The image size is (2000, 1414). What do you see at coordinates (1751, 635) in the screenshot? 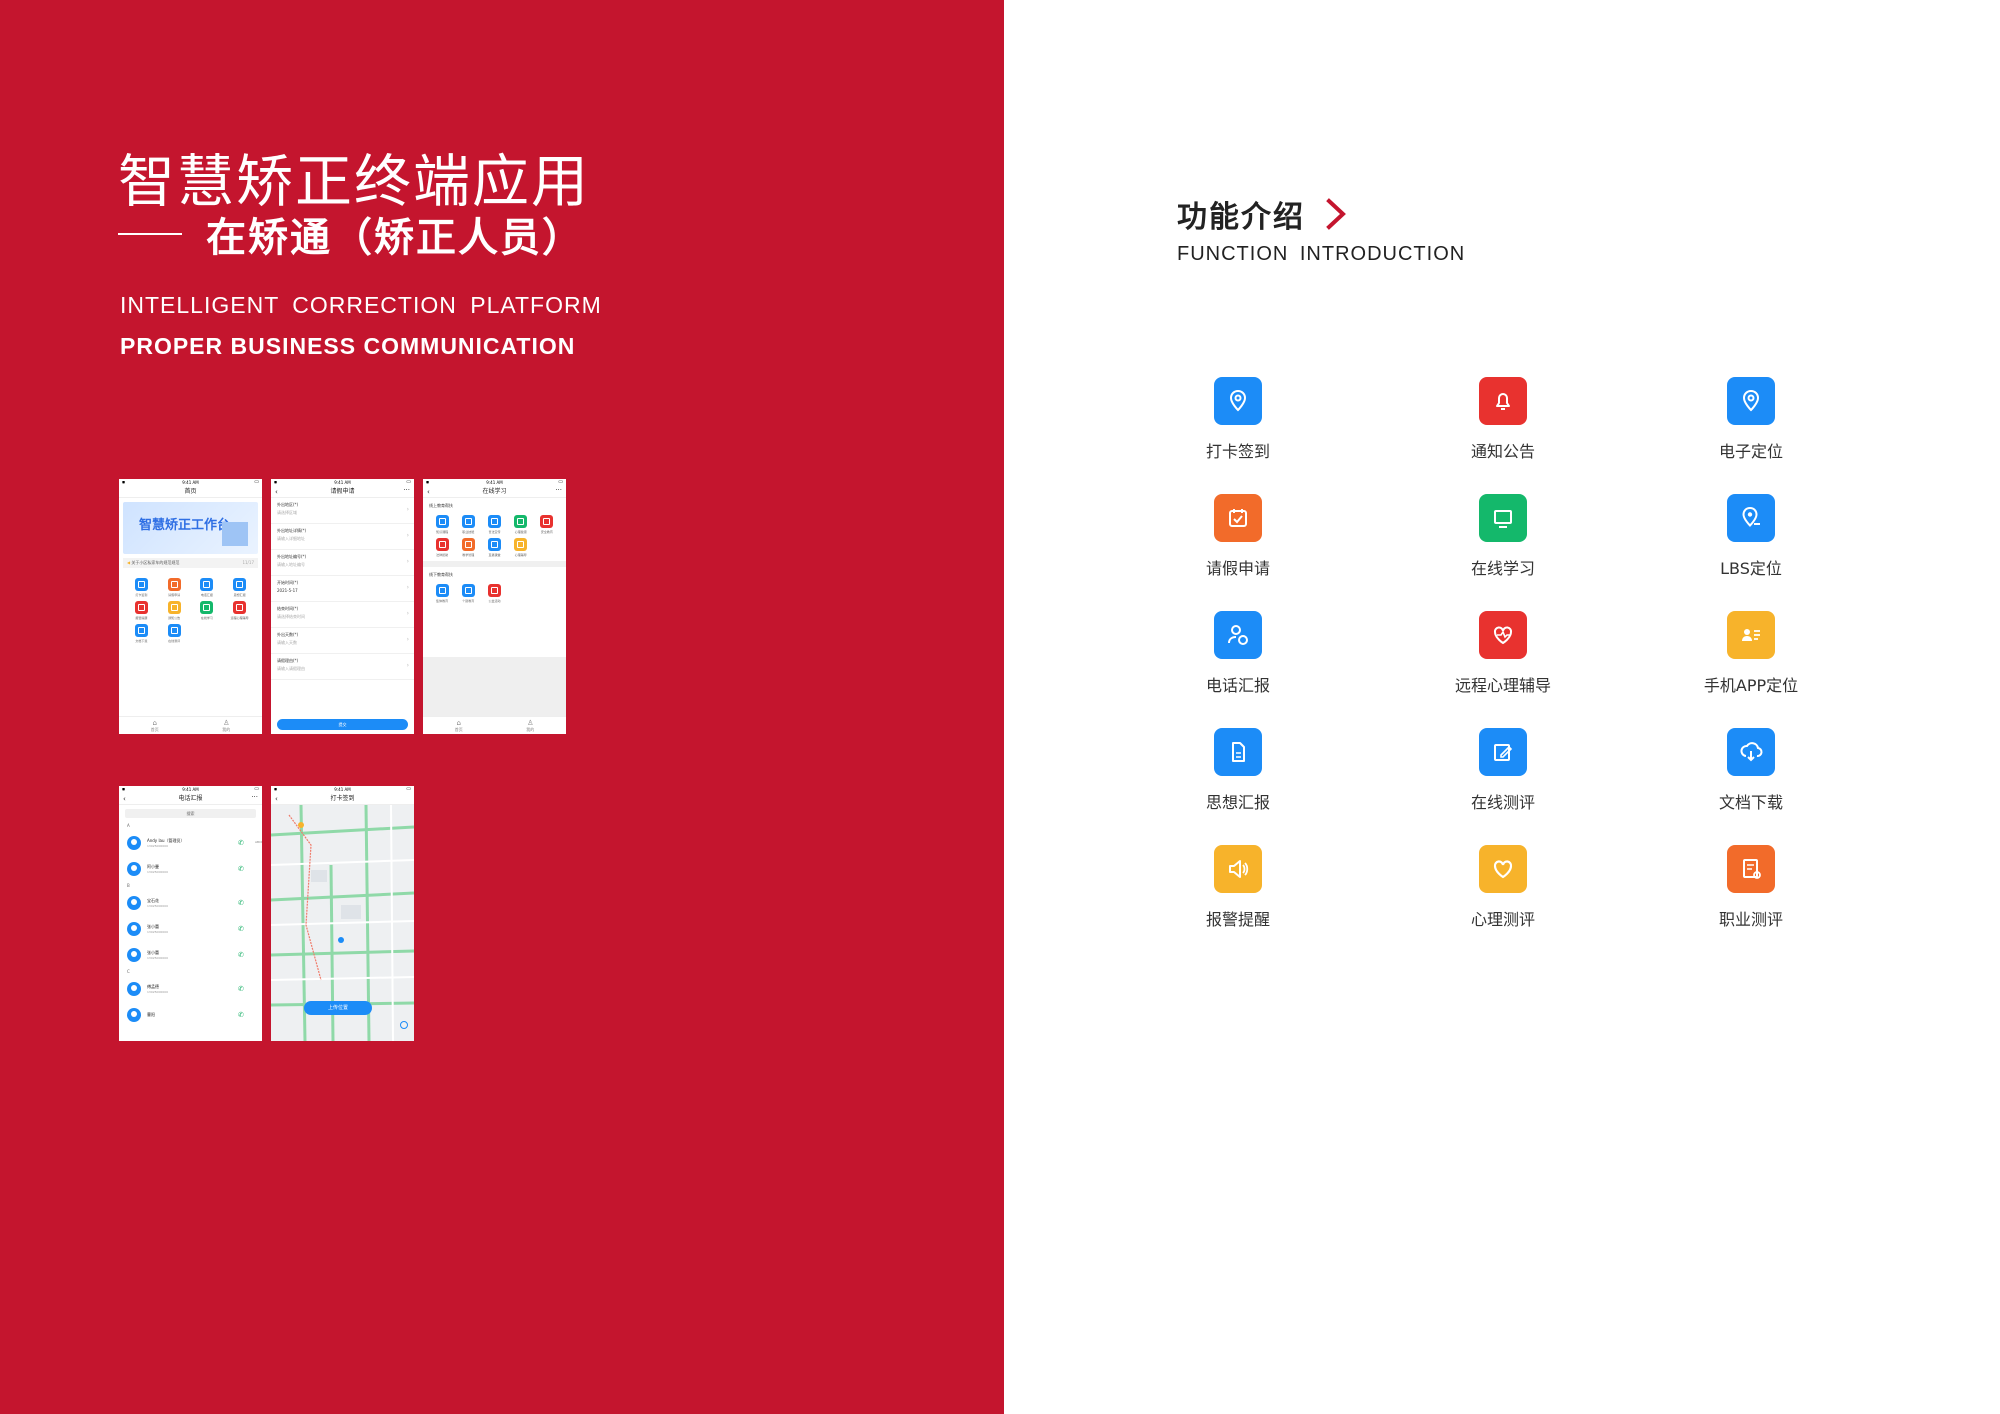
I see `id-card-icon` at bounding box center [1751, 635].